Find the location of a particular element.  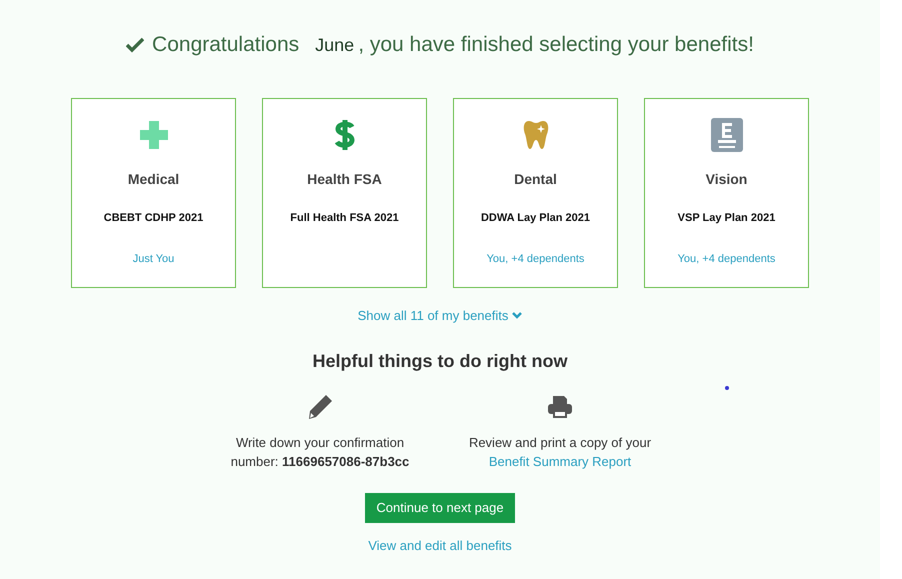

tooth-icon is located at coordinates (536, 135).